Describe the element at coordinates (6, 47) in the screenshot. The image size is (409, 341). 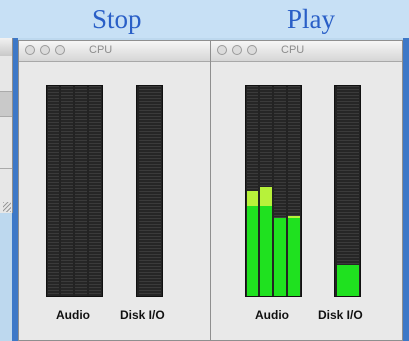
I see `background-toolbar` at that location.